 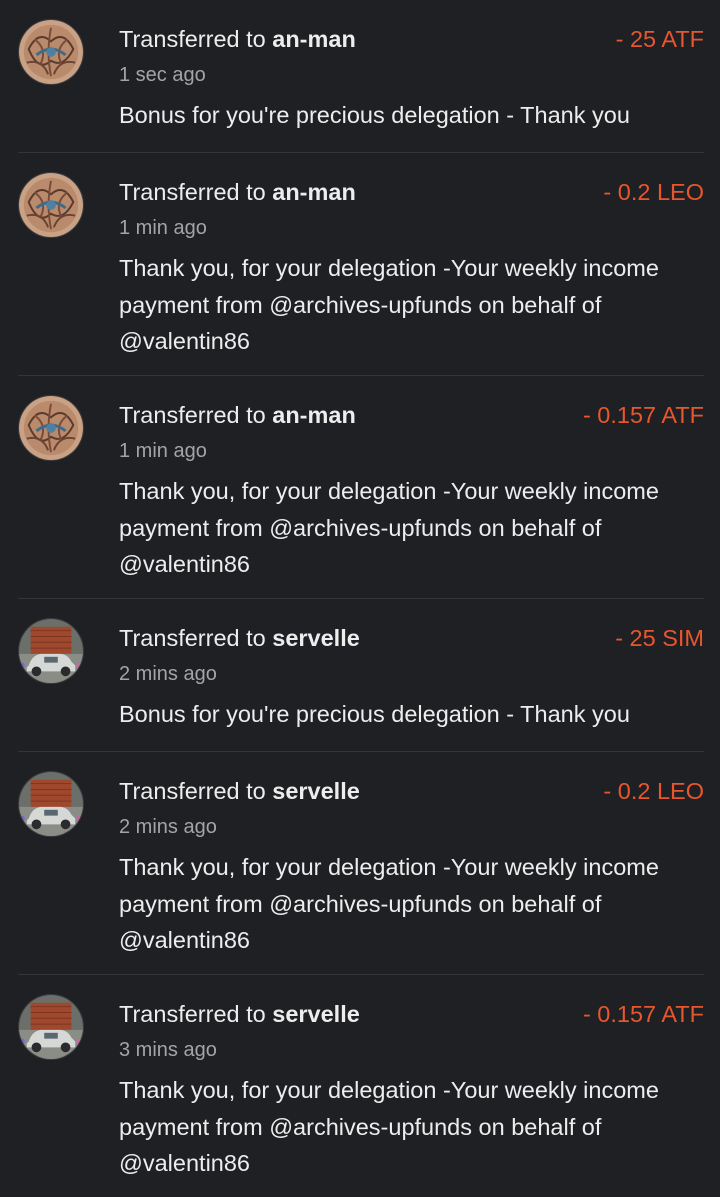 What do you see at coordinates (659, 638) in the screenshot?
I see `transfer-amount: - 25 SIM` at bounding box center [659, 638].